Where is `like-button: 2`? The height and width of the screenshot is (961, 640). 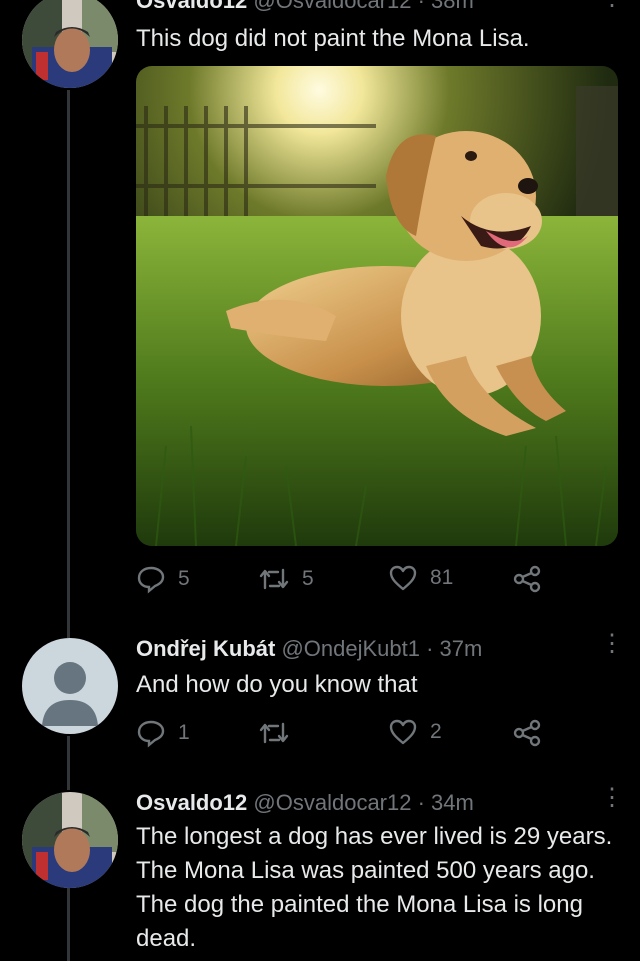 like-button: 2 is located at coordinates (415, 732).